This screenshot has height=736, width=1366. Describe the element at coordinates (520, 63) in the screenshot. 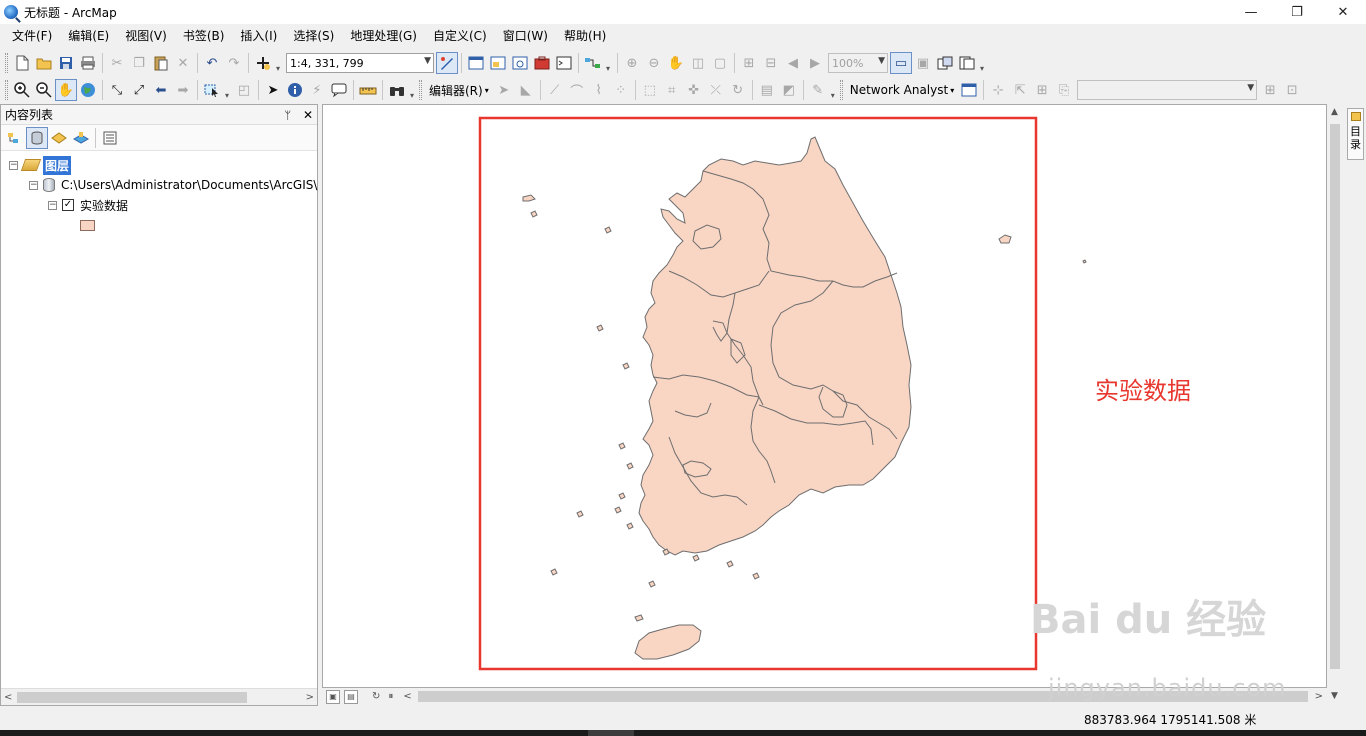

I see `search-window-icon` at that location.